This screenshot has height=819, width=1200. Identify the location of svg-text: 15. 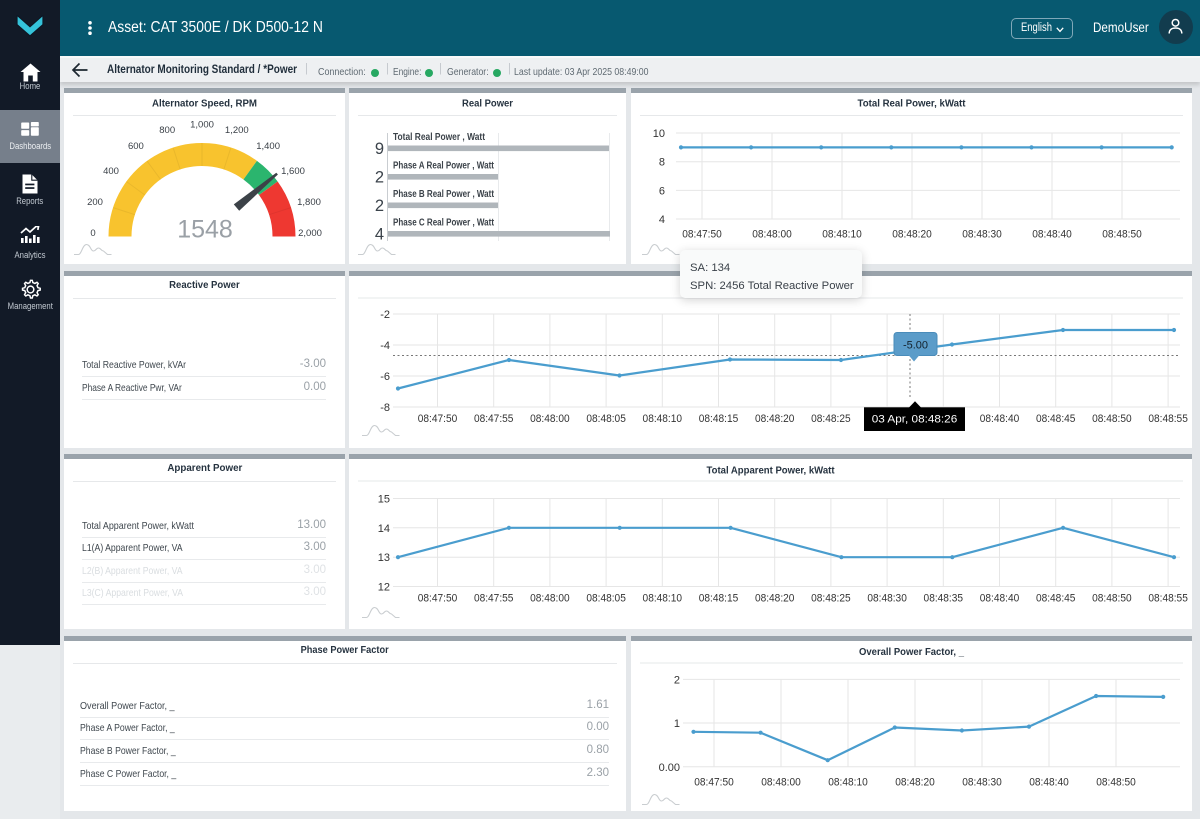
(384, 500).